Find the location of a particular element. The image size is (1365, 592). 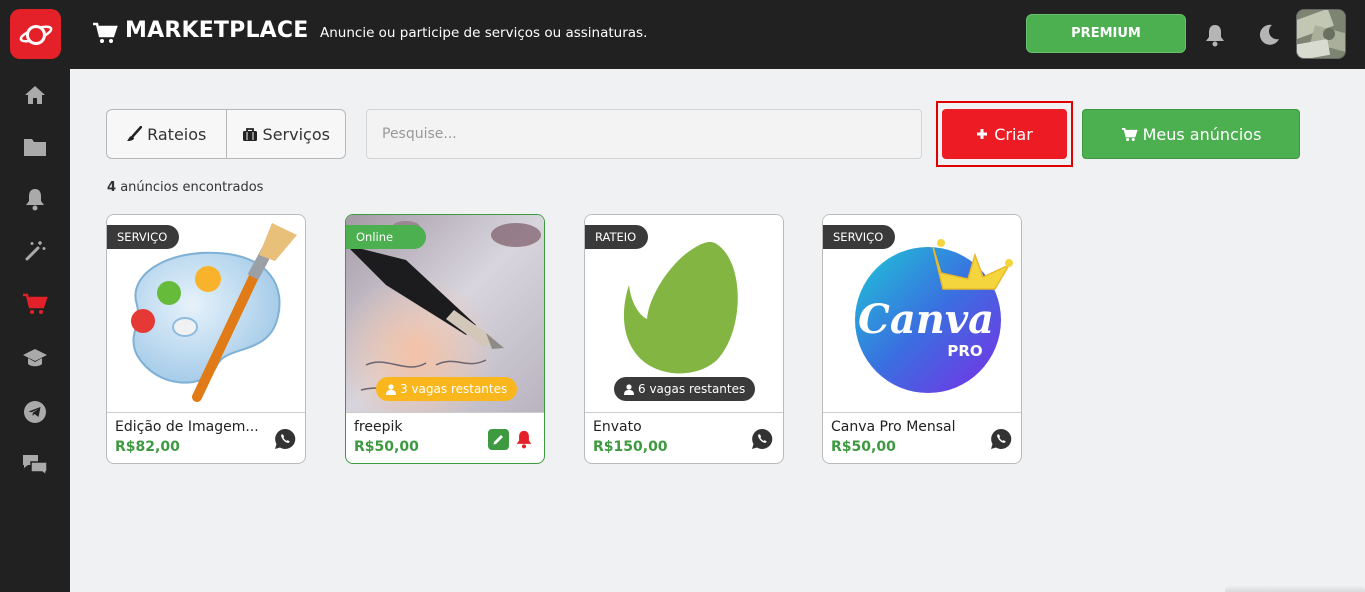

listing-badge: RATEIO is located at coordinates (617, 237).